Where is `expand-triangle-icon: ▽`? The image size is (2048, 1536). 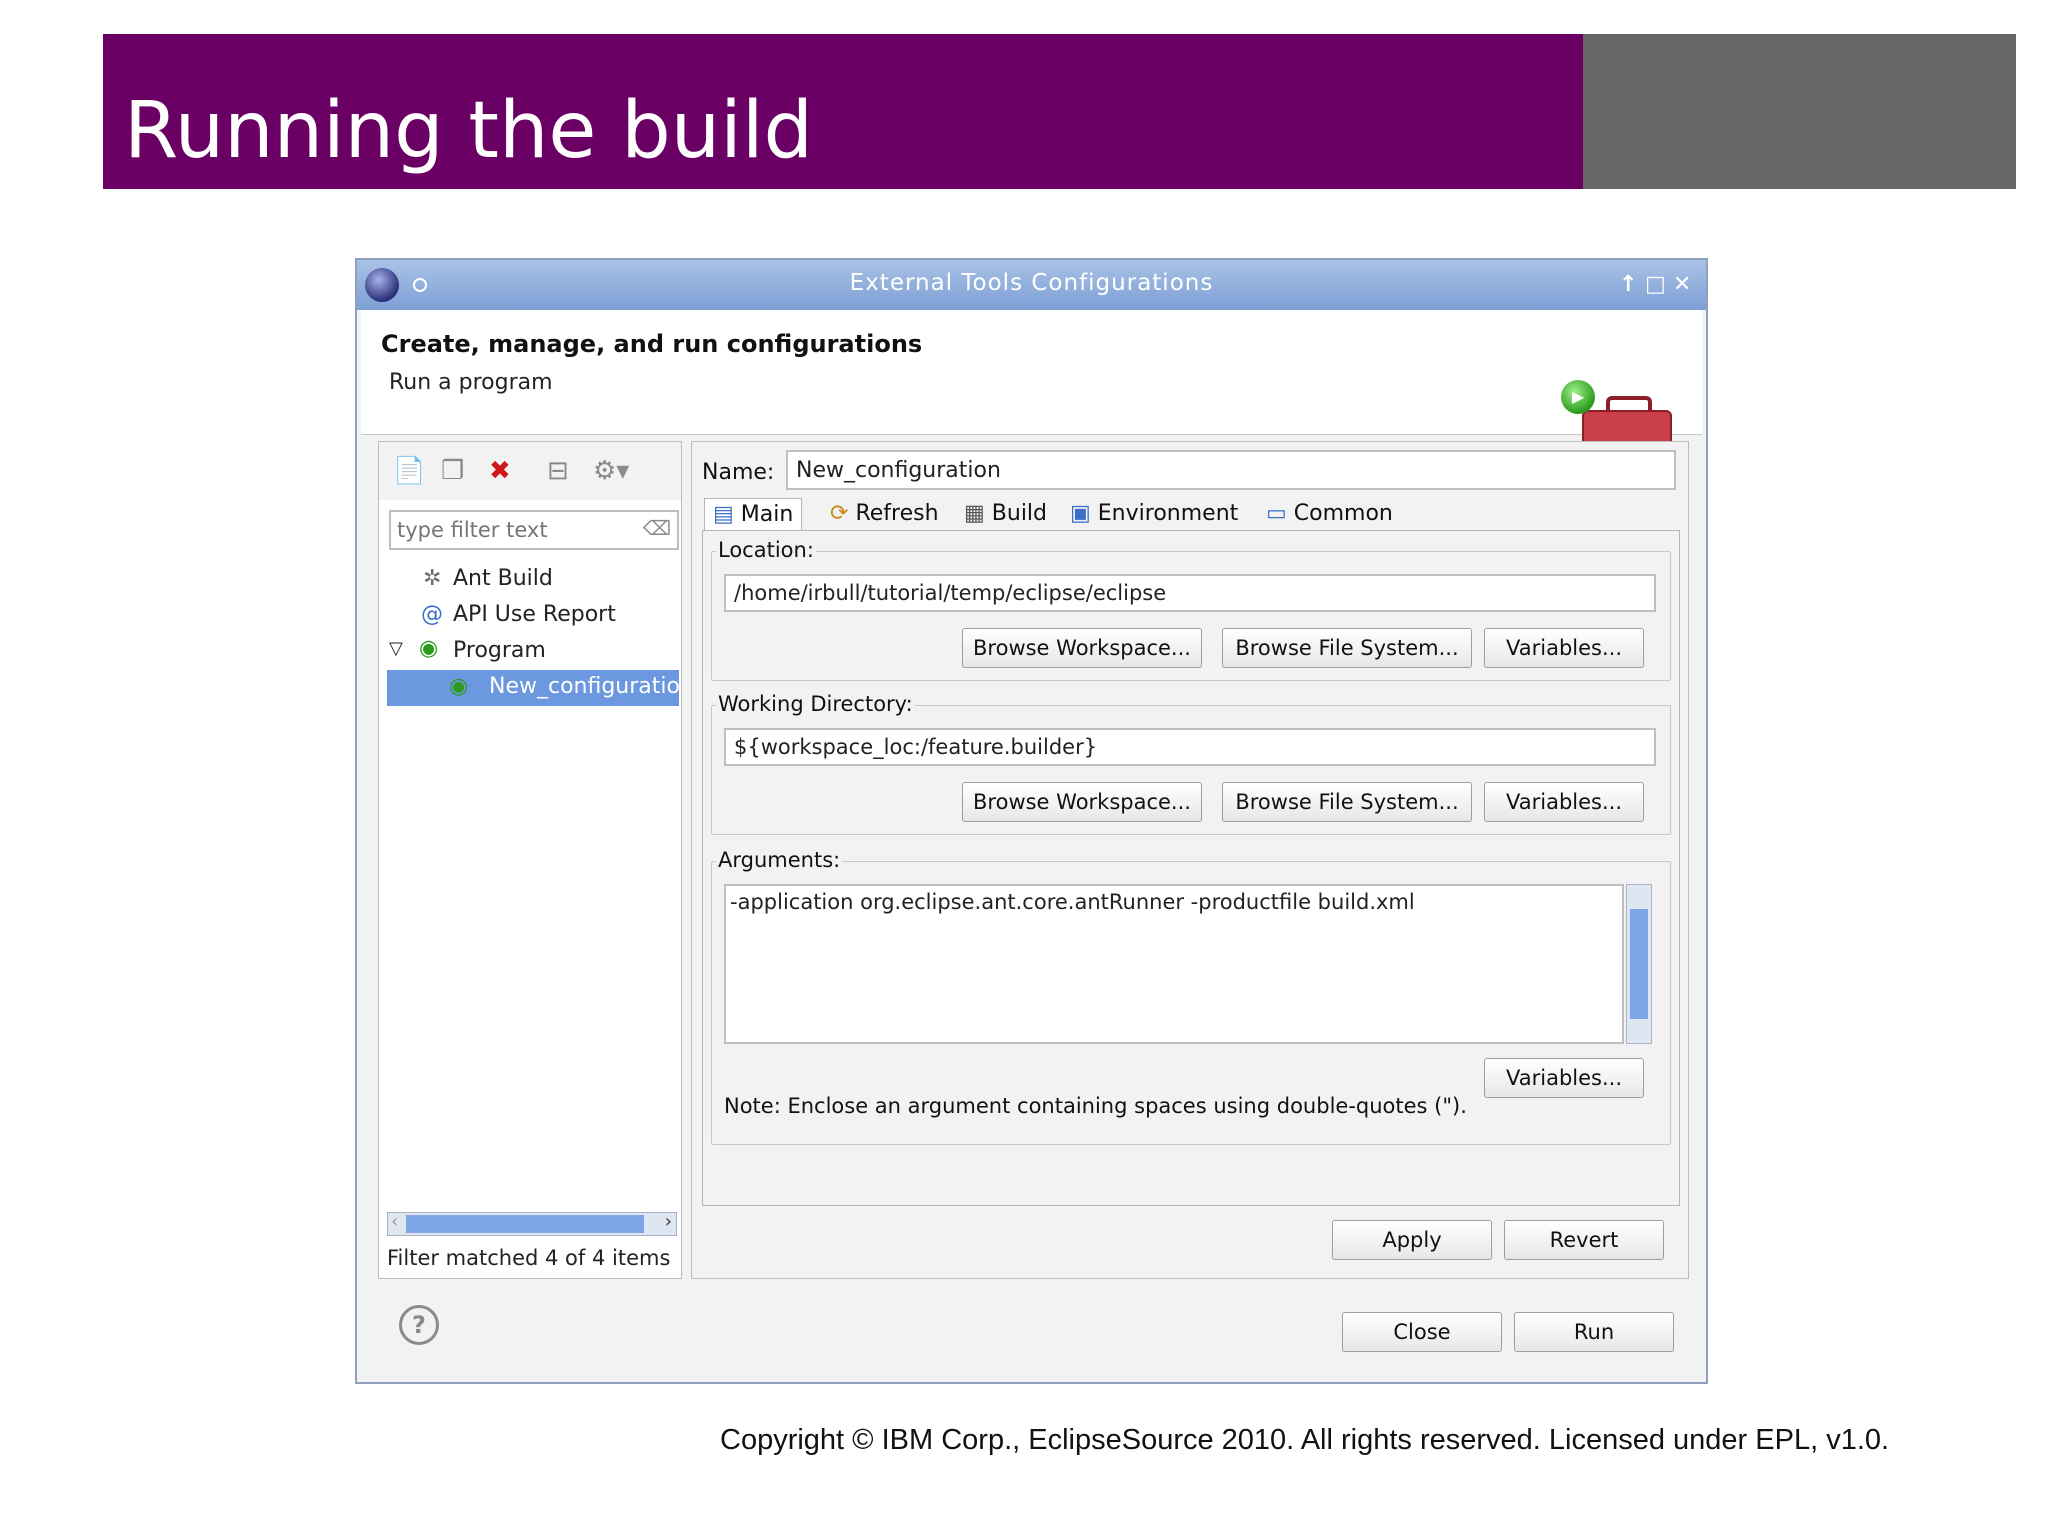
expand-triangle-icon: ▽ is located at coordinates (396, 648).